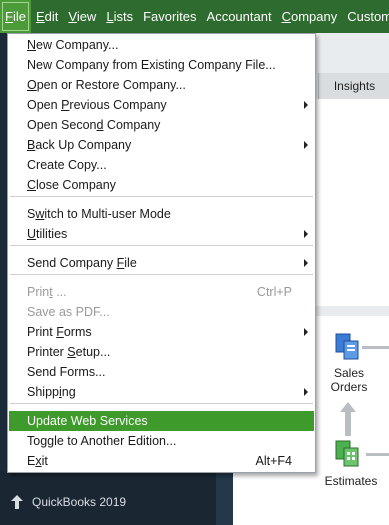 Image resolution: width=389 pixels, height=525 pixels. Describe the element at coordinates (353, 86) in the screenshot. I see `tab-insights: Insights` at that location.